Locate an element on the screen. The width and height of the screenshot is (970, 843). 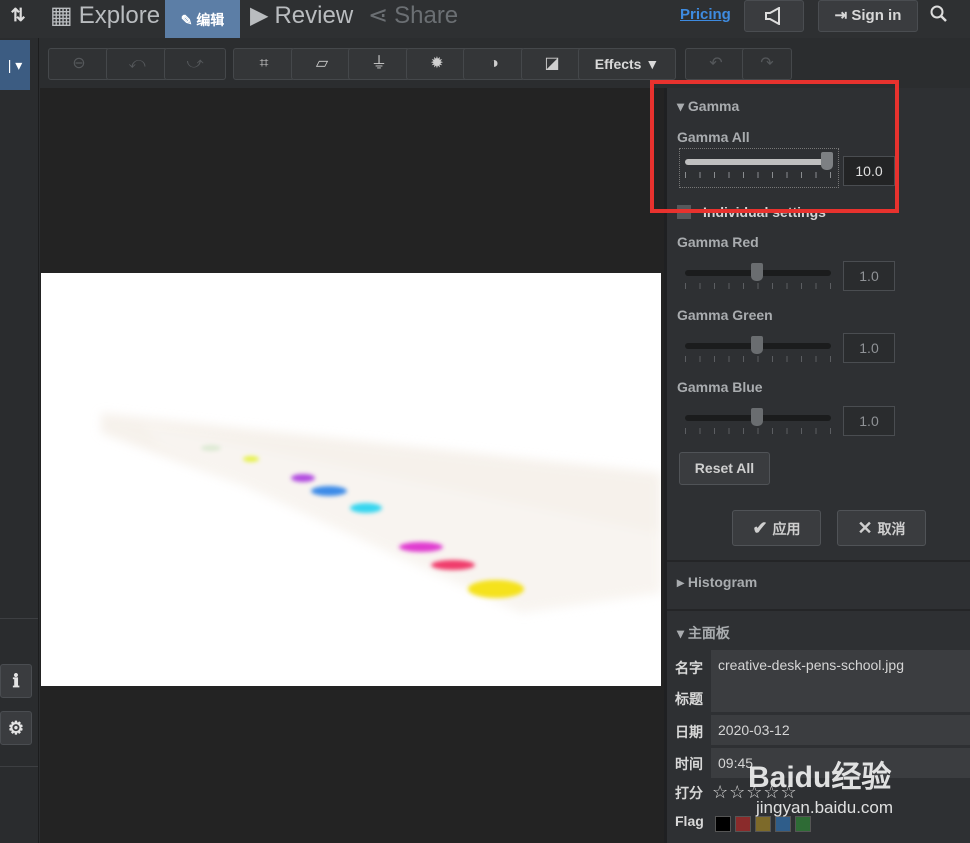
undo-icon: ↶ is located at coordinates (716, 63).